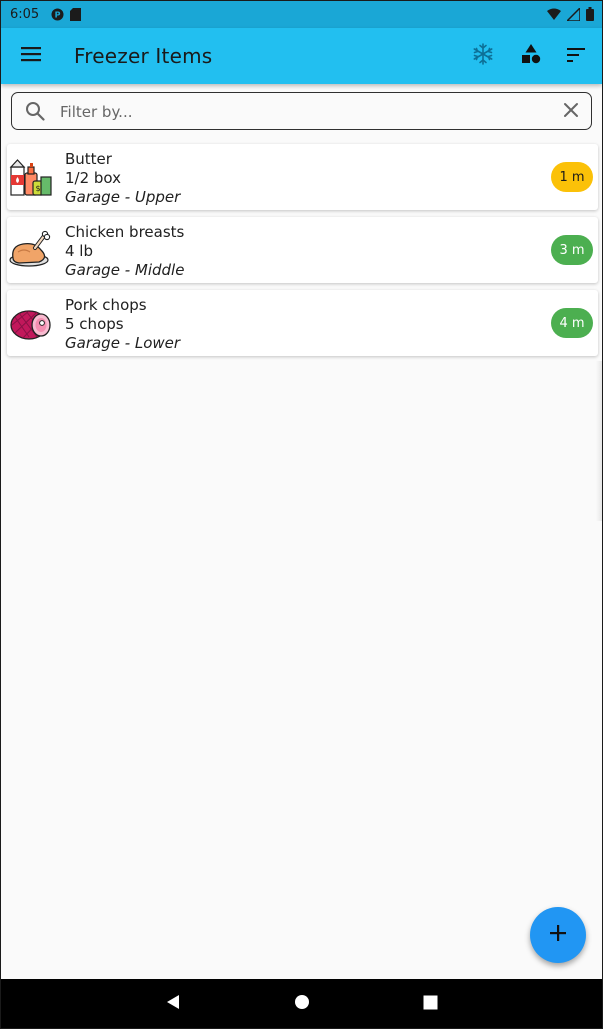 Image resolution: width=603 pixels, height=1029 pixels. I want to click on shapes-icon, so click(531, 56).